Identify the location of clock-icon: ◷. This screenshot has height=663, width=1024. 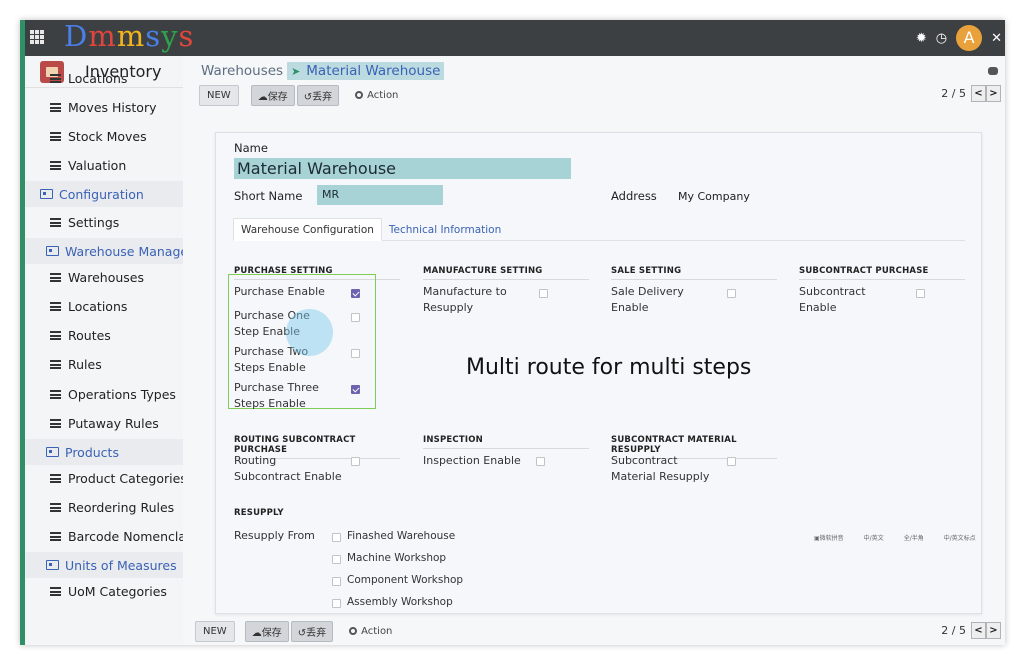
(941, 38).